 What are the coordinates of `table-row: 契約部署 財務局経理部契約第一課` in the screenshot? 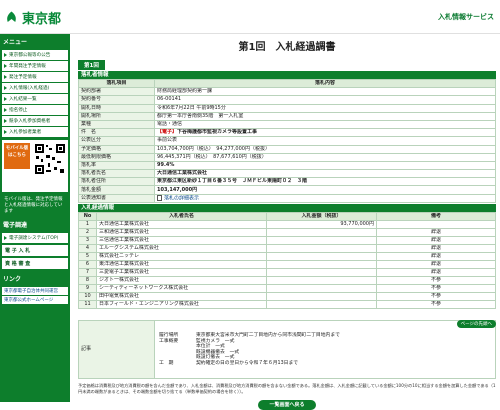 It's located at (287, 92).